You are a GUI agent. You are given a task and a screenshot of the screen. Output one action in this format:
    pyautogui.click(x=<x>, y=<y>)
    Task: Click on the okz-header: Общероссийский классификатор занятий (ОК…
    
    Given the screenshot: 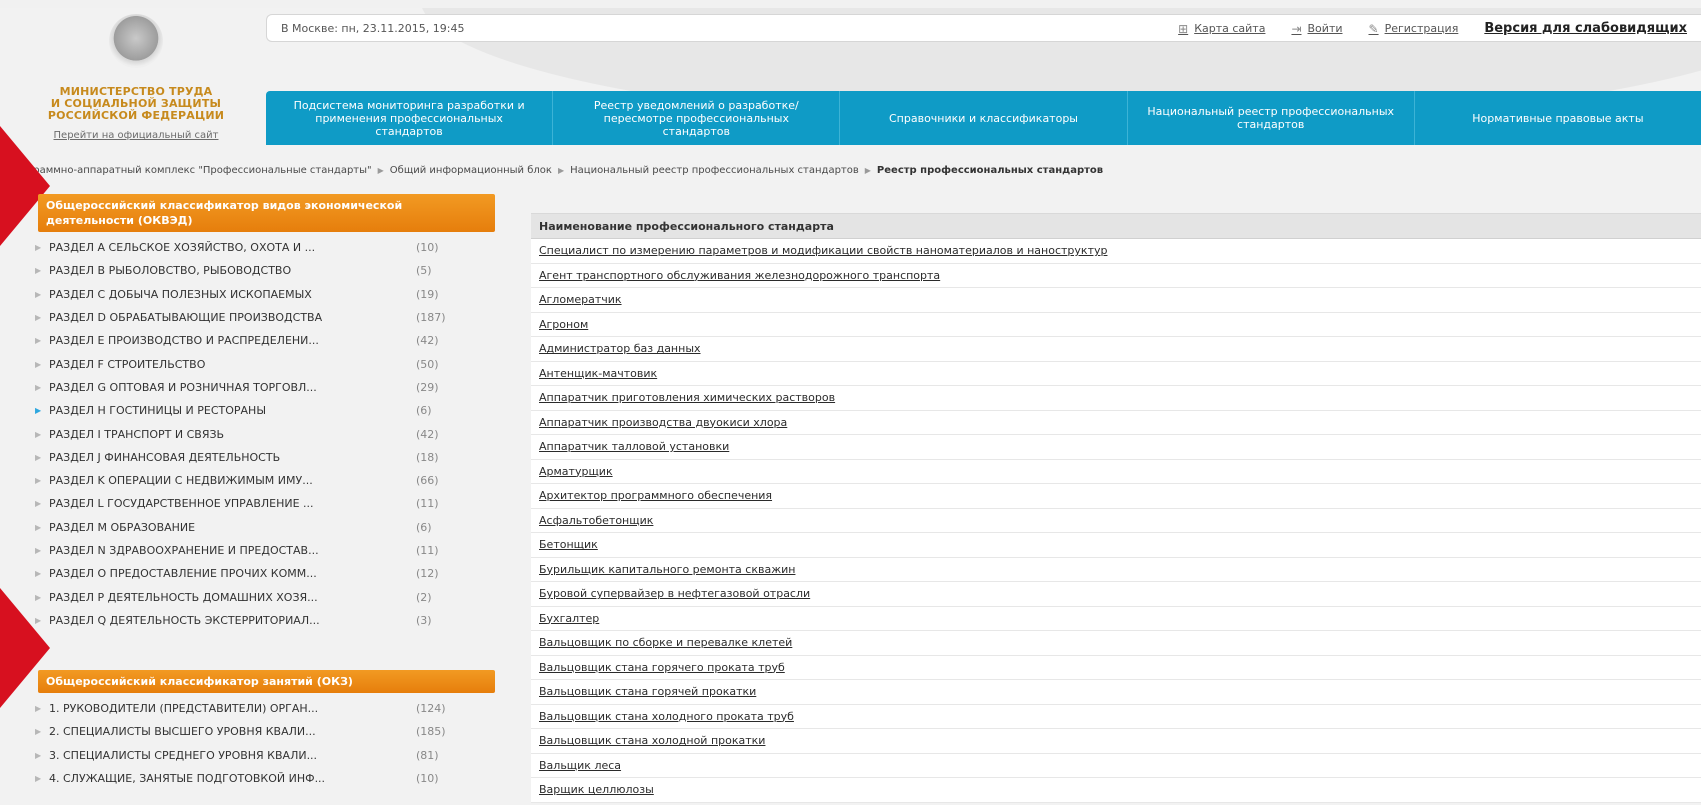 What is the action you would take?
    pyautogui.click(x=266, y=682)
    